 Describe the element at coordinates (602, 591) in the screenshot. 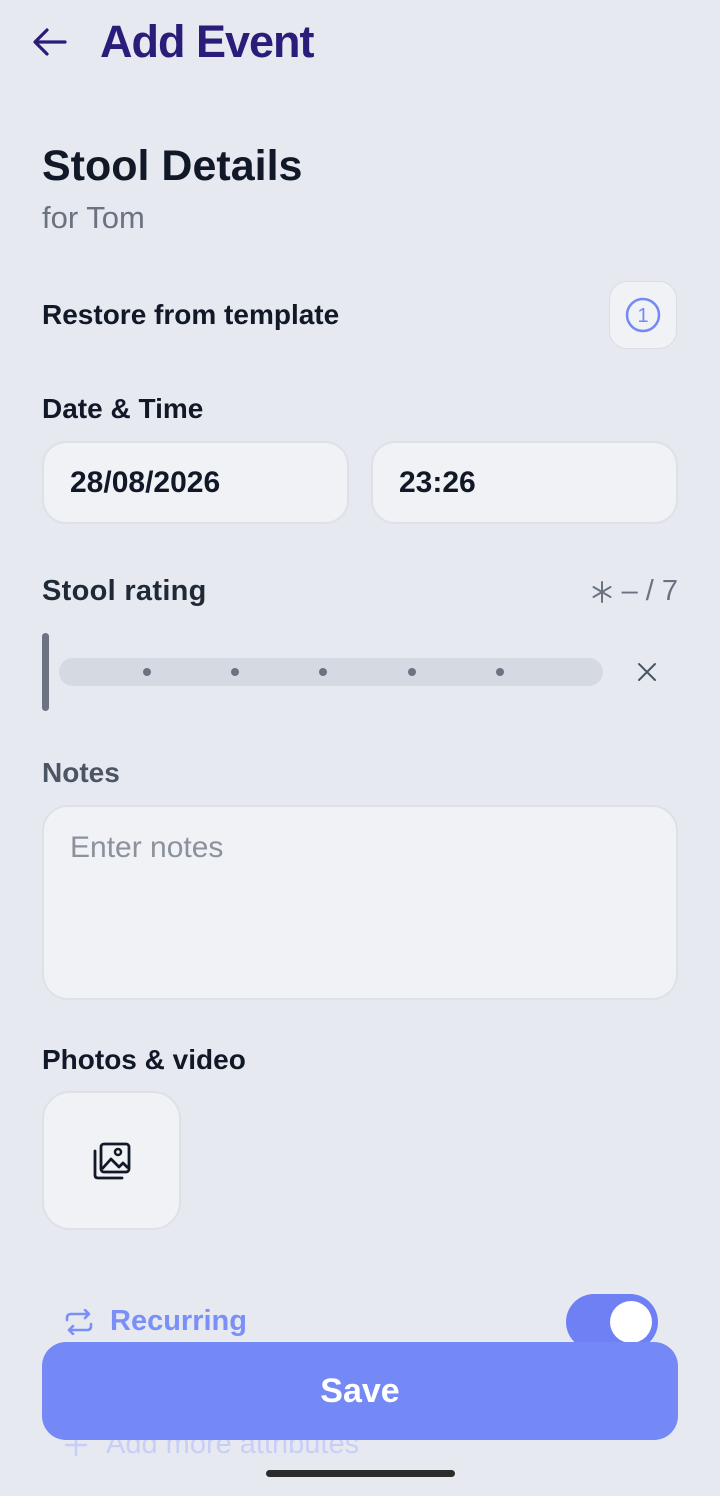

I see `asterisk-icon` at that location.